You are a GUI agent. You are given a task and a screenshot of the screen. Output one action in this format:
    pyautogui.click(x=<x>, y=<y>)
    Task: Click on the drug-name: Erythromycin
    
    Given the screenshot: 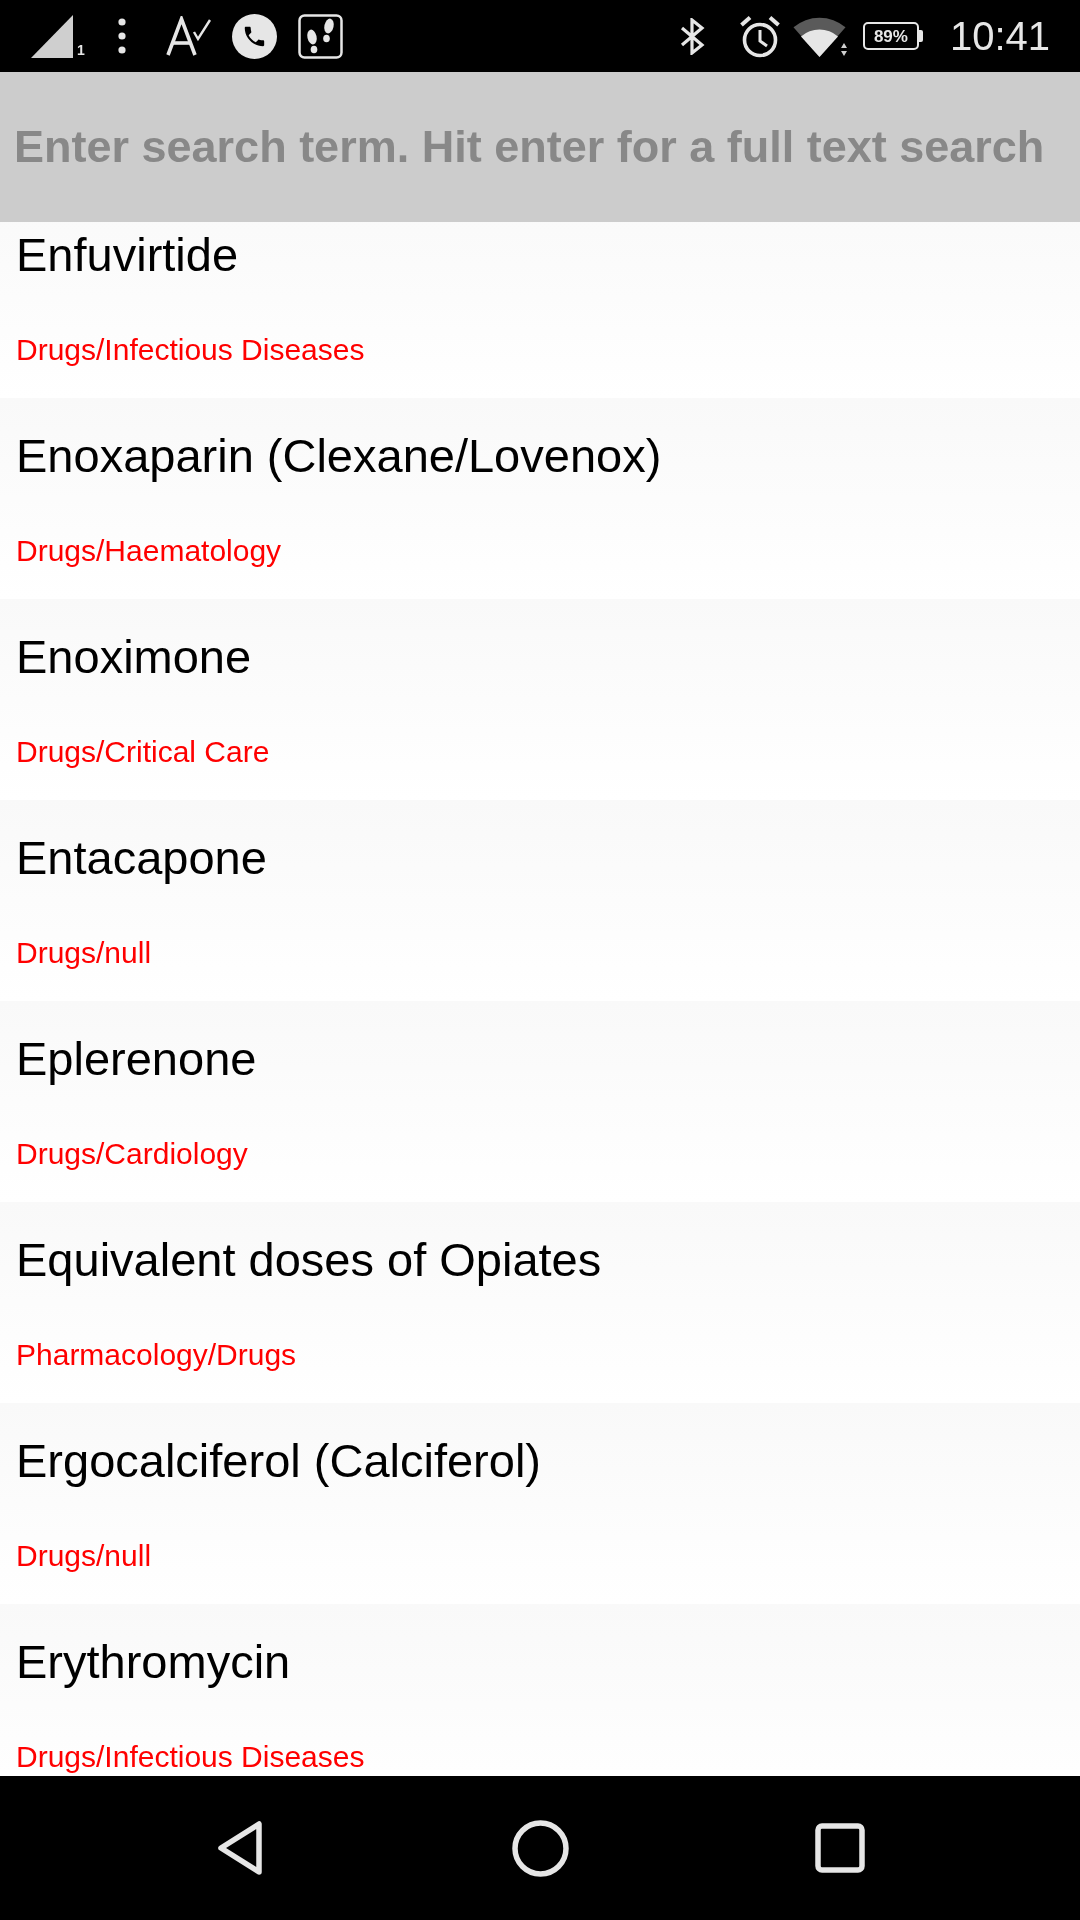 What is the action you would take?
    pyautogui.click(x=153, y=1662)
    